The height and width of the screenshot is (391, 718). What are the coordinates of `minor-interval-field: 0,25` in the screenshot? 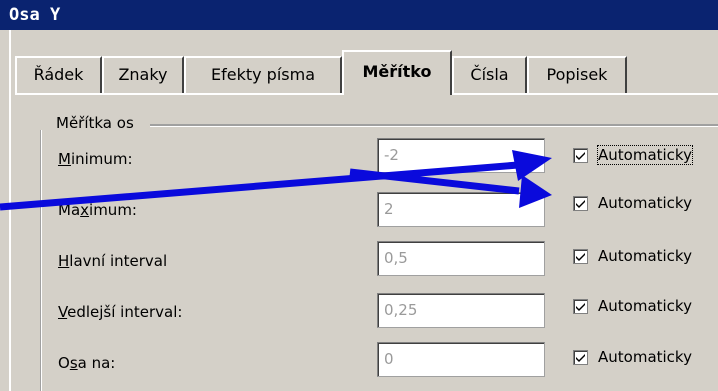 It's located at (461, 310).